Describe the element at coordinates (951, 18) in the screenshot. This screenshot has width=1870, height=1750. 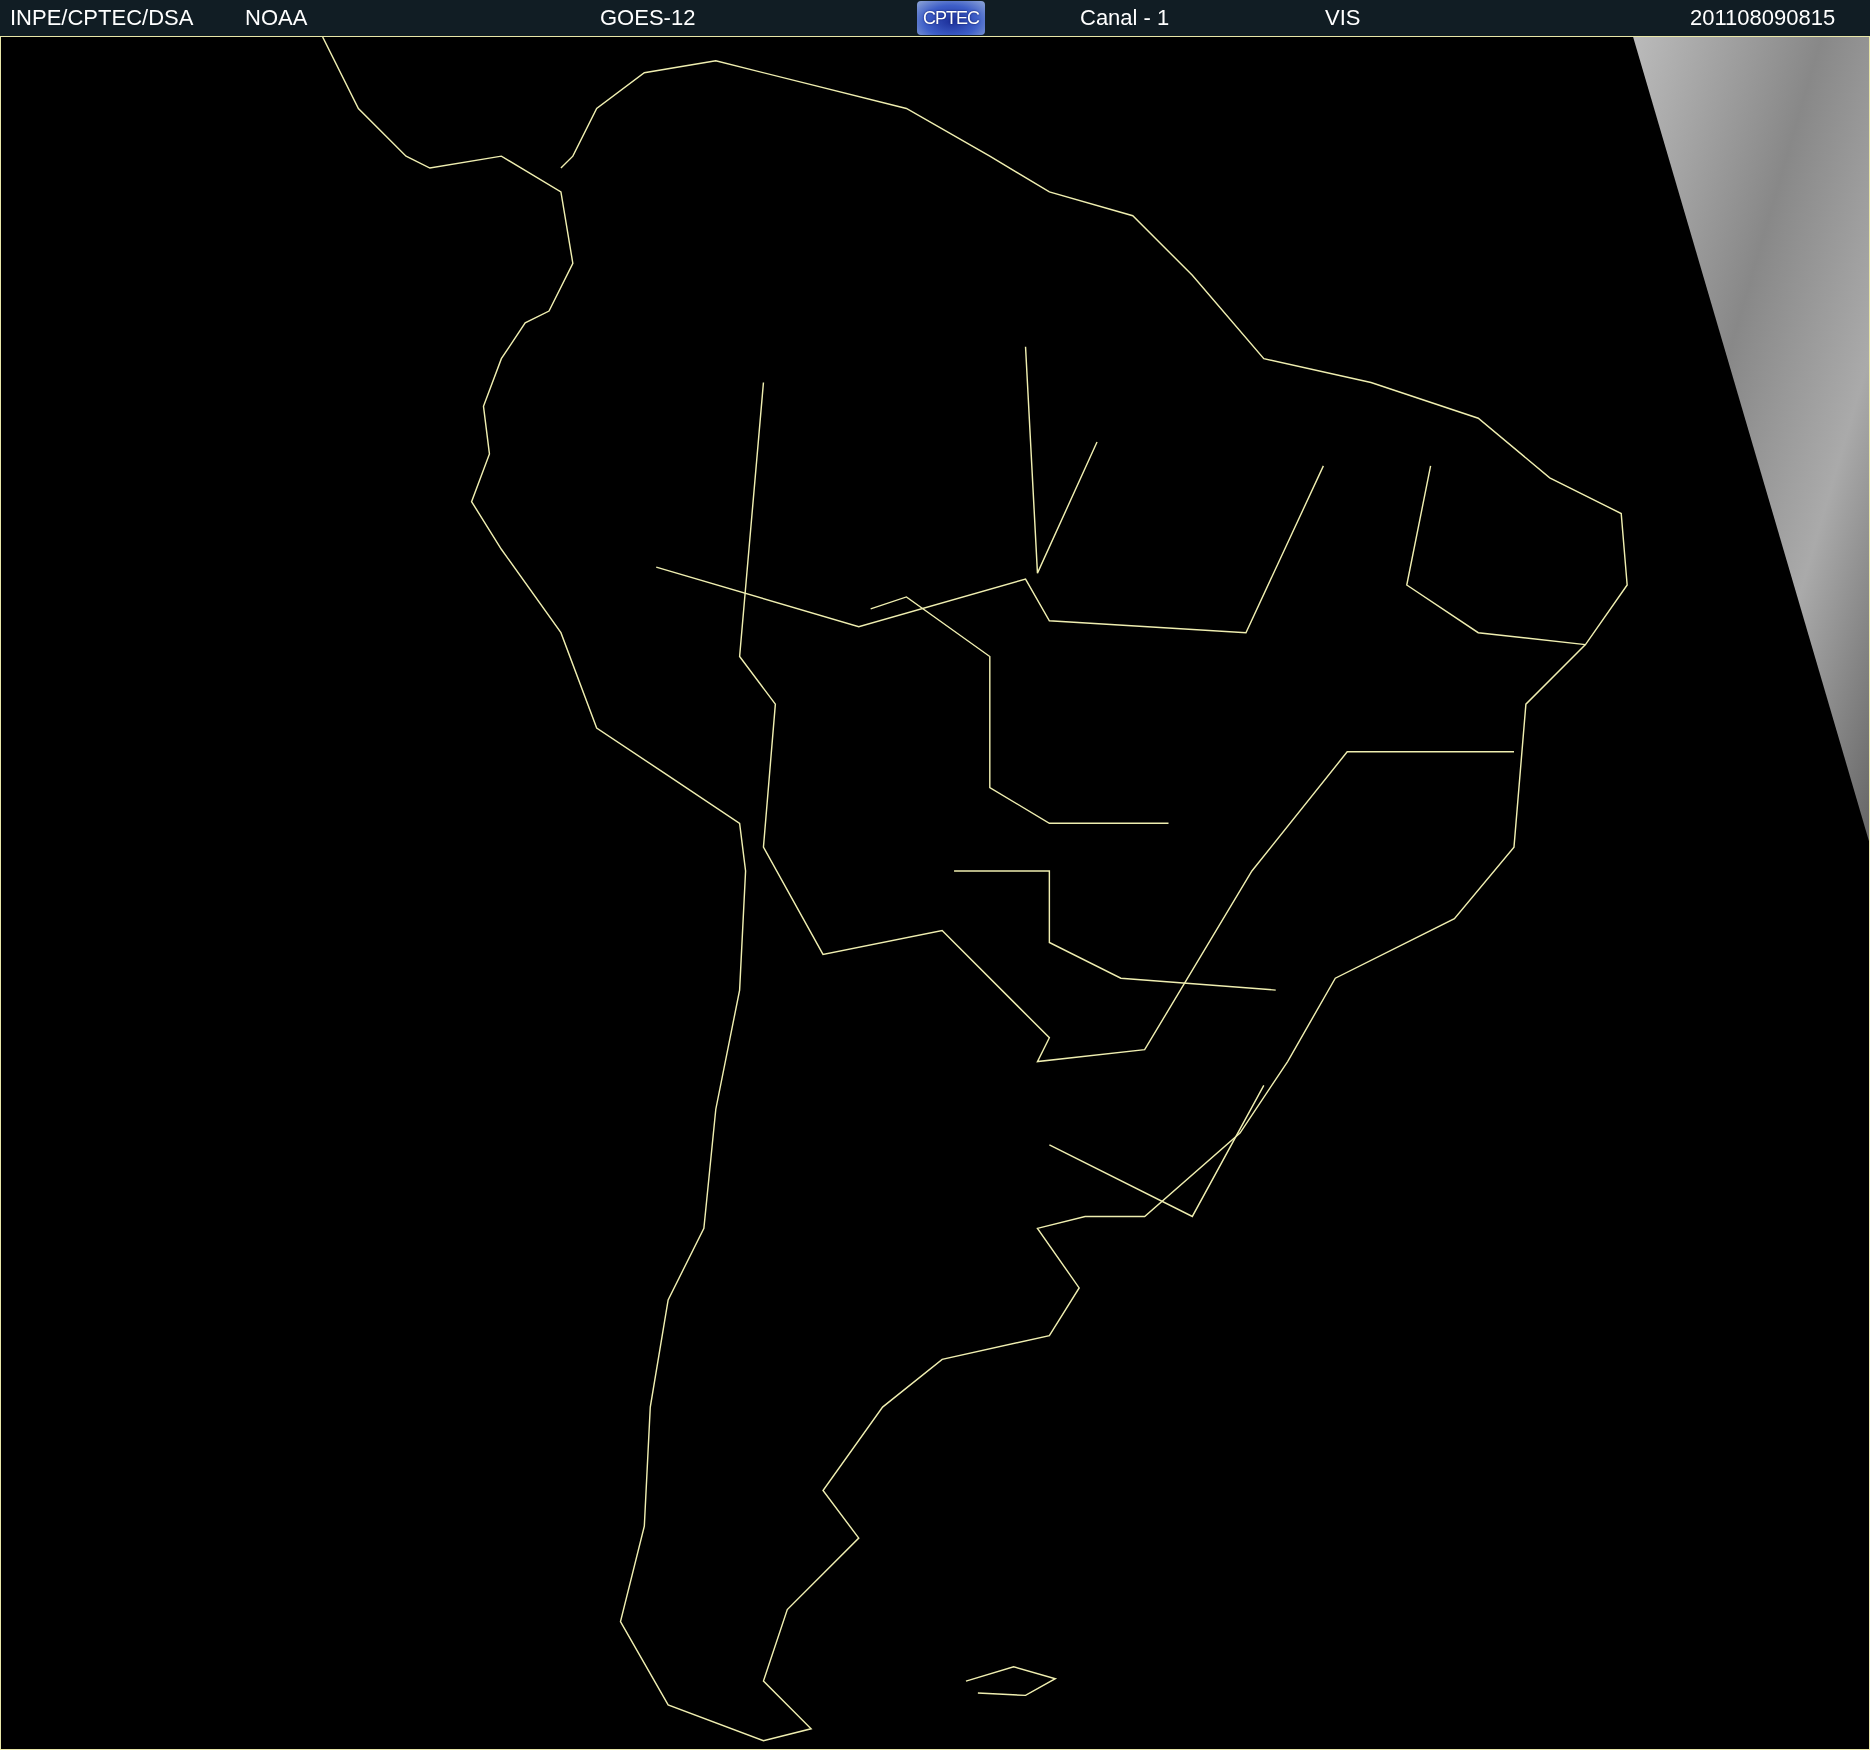
I see `logo: CPTEC` at that location.